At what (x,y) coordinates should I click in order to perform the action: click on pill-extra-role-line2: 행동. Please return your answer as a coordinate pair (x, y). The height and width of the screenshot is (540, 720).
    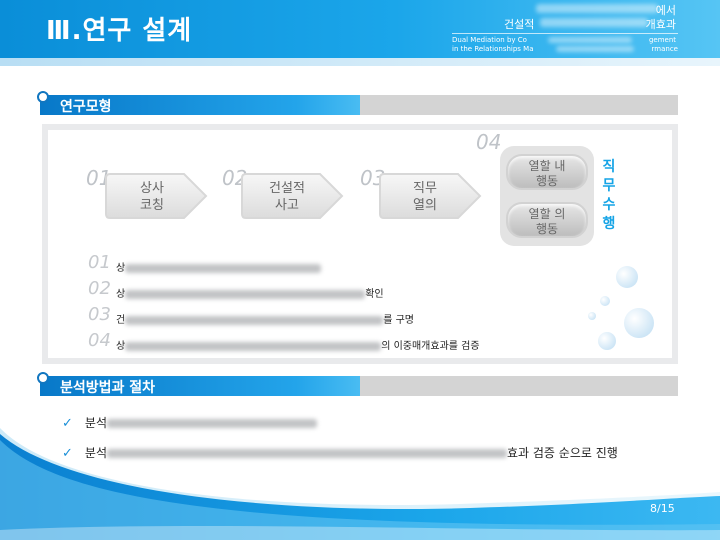
    Looking at the image, I should click on (547, 229).